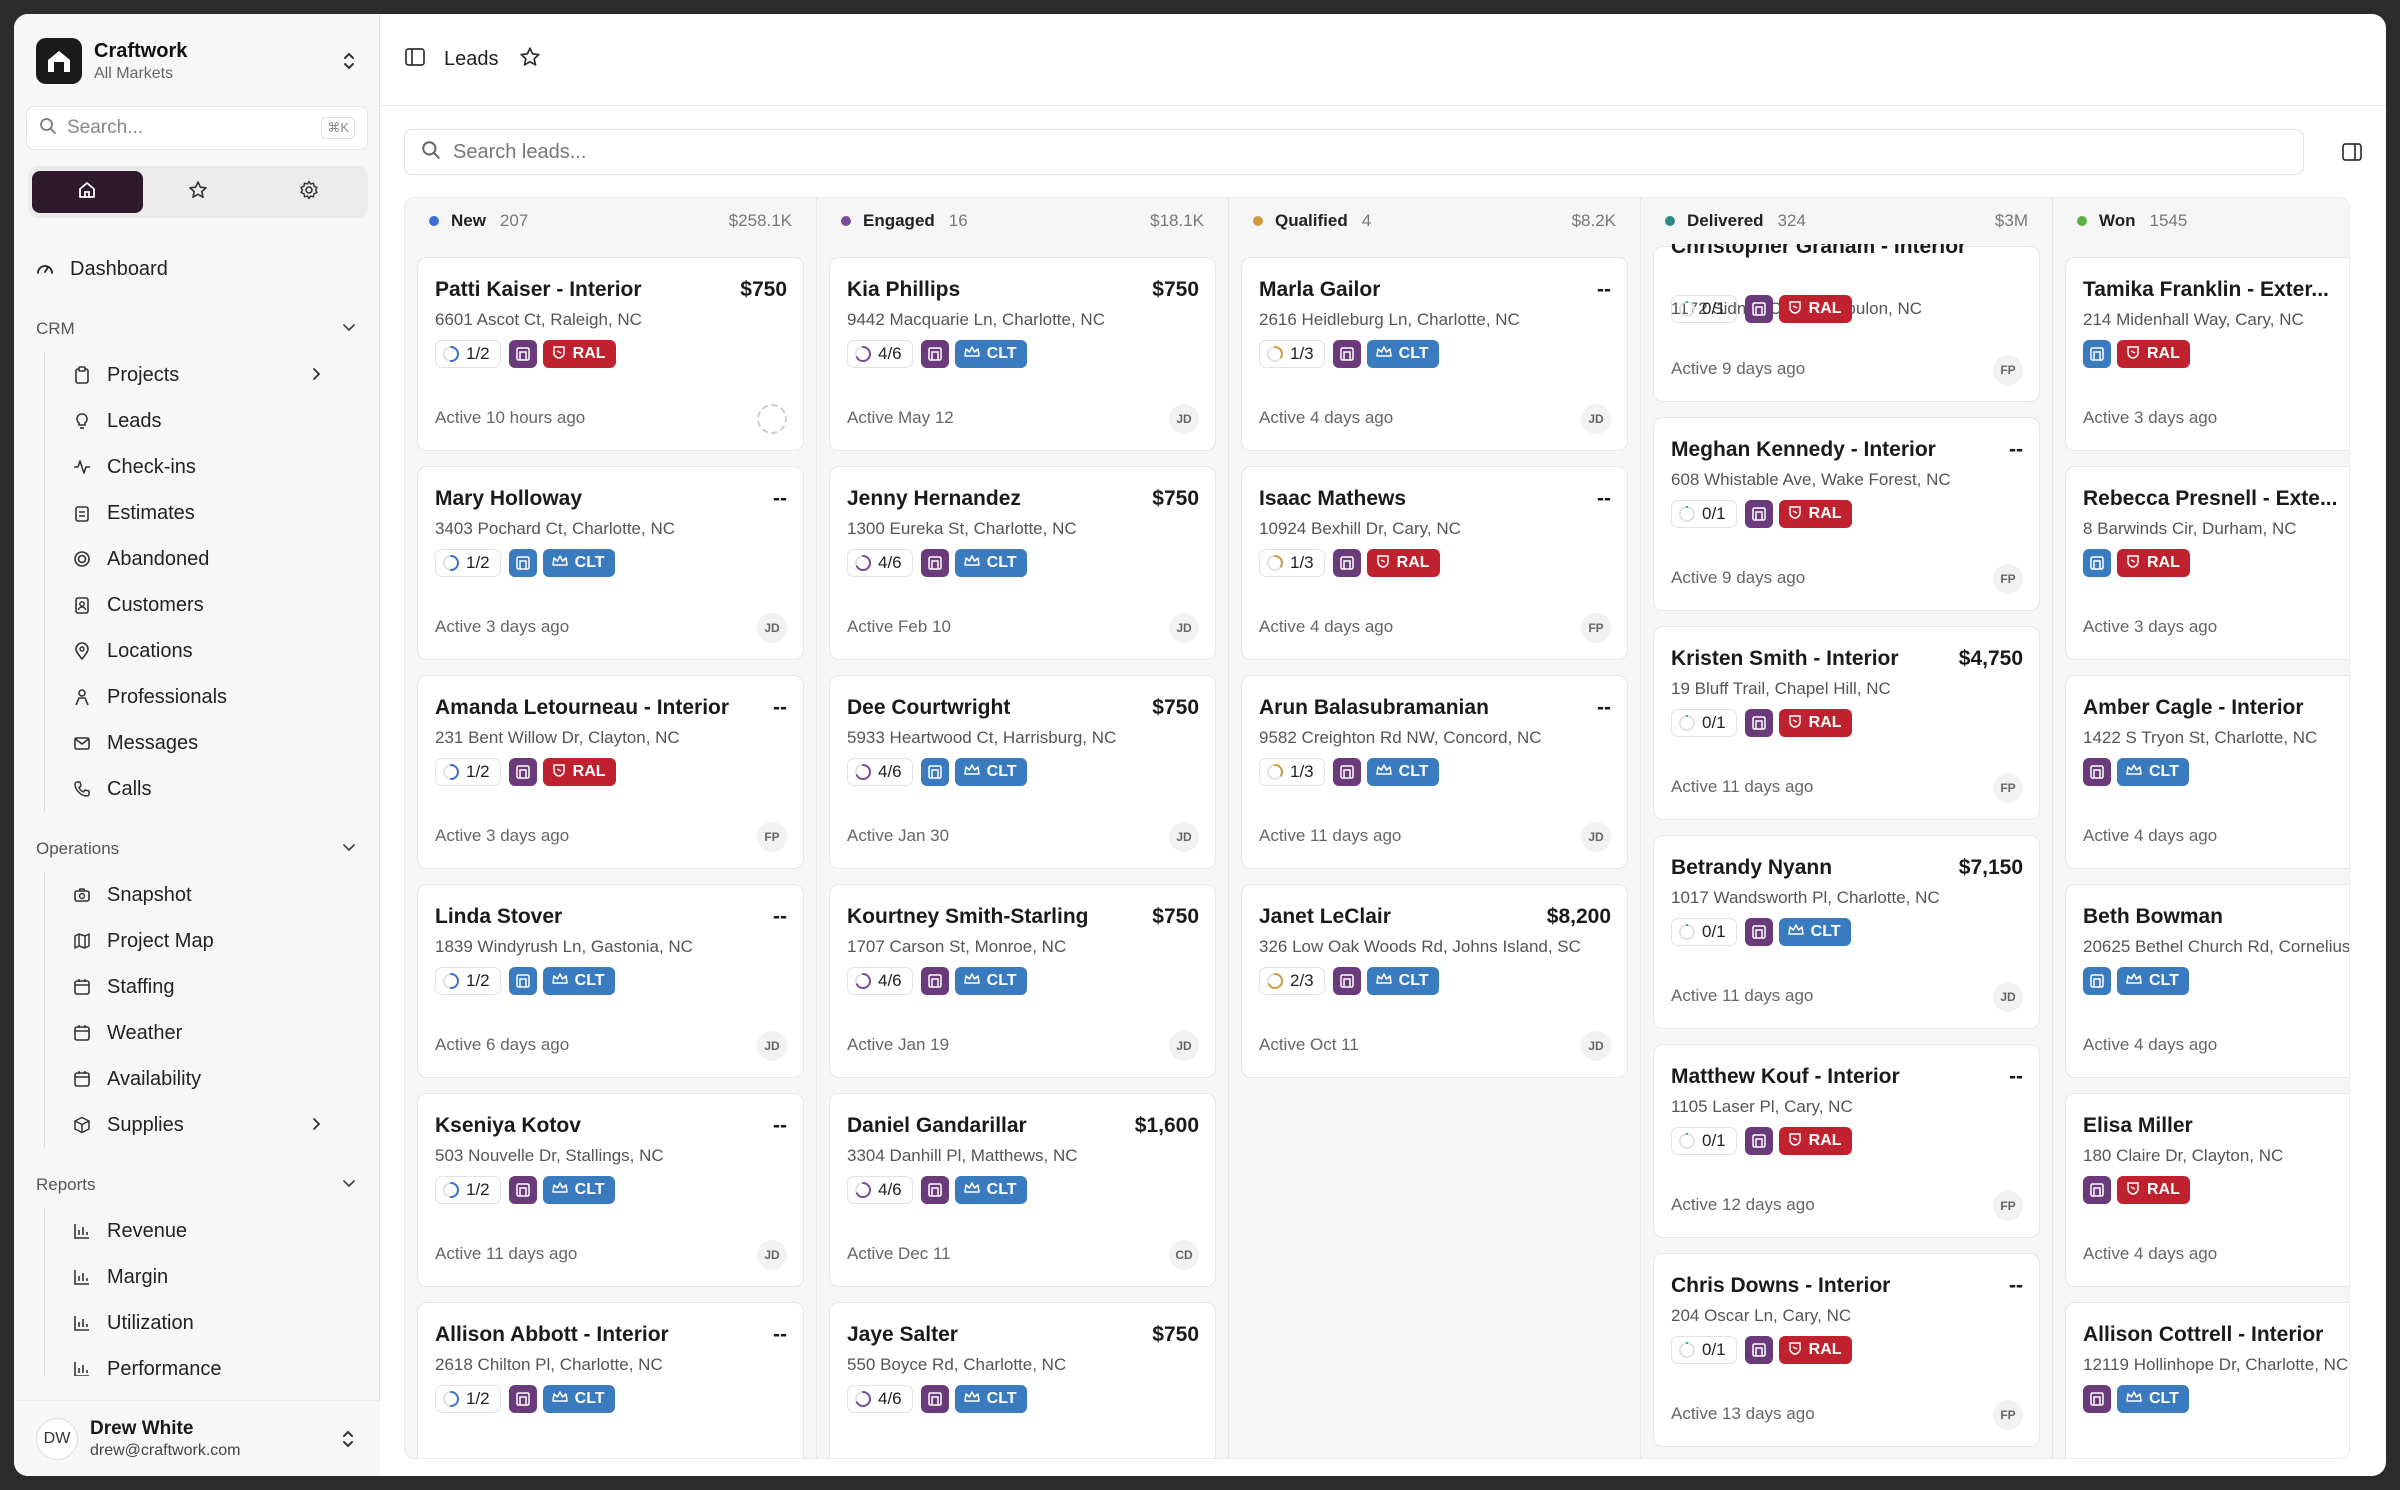 This screenshot has width=2400, height=1490. I want to click on column-header: New 207 $258.1K, so click(610, 221).